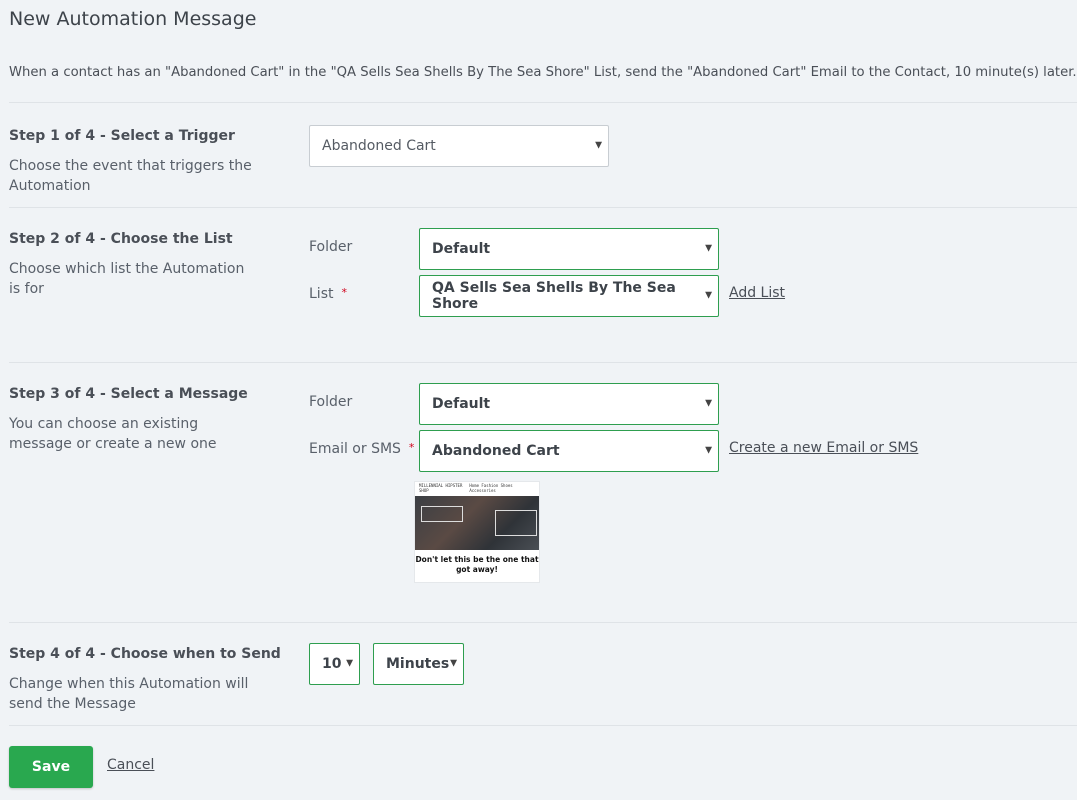 Image resolution: width=1077 pixels, height=800 pixels. Describe the element at coordinates (331, 247) in the screenshot. I see `list-folder-label: Folder` at that location.